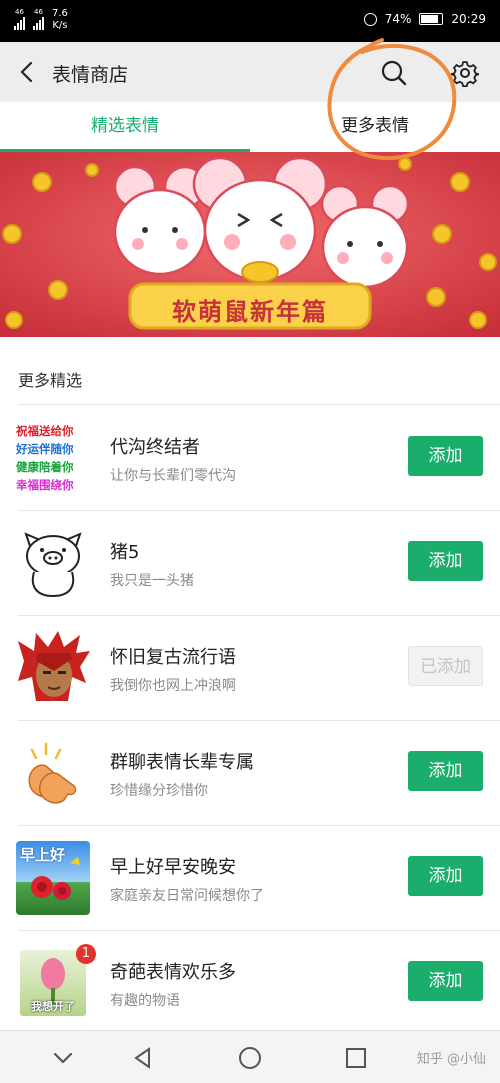 This screenshot has height=1083, width=500. Describe the element at coordinates (53, 878) in the screenshot. I see `good-morning-thumb: 早上好` at that location.